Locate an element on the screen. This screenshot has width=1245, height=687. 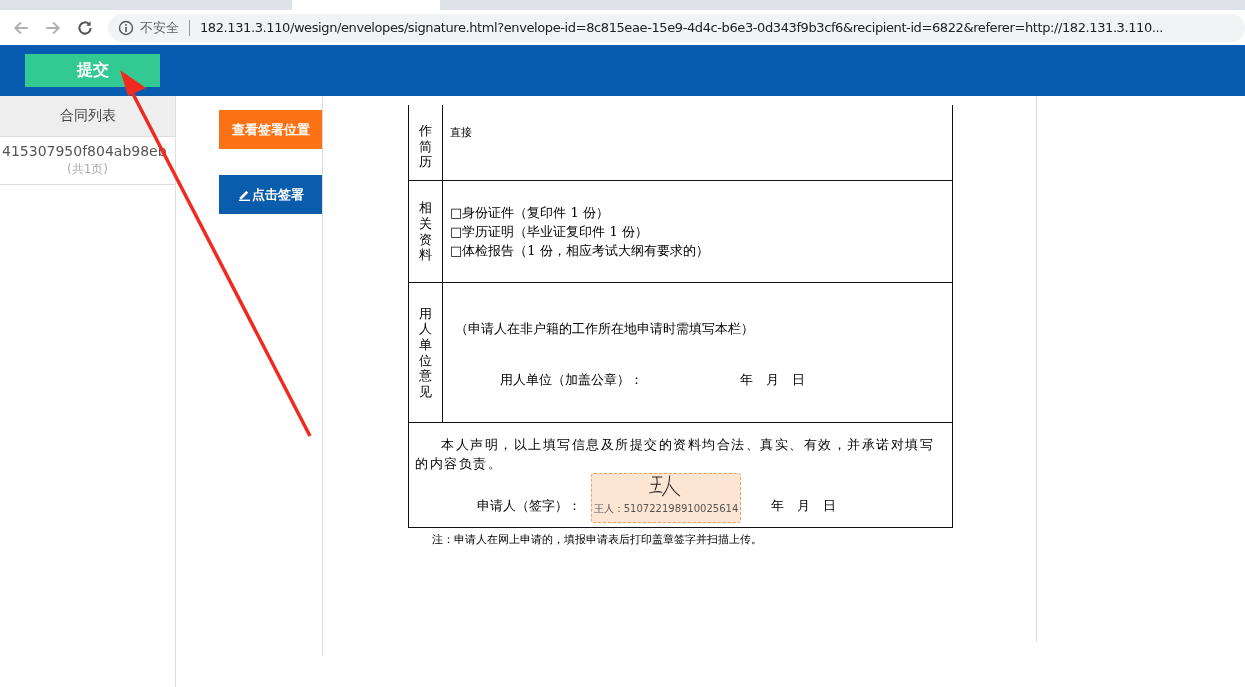
checklist-item: □身份证件（复印件 1 份） is located at coordinates (530, 213).